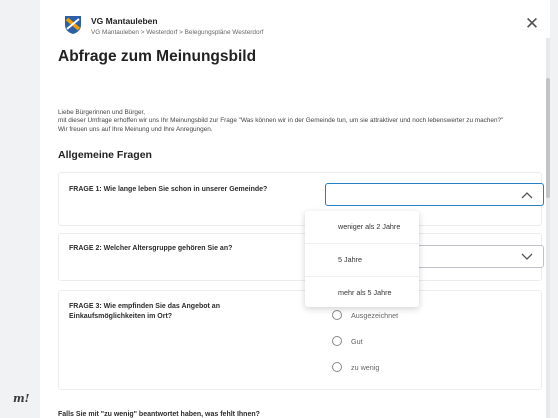 This screenshot has width=558, height=418. What do you see at coordinates (21, 398) in the screenshot?
I see `brand-logo: m!` at bounding box center [21, 398].